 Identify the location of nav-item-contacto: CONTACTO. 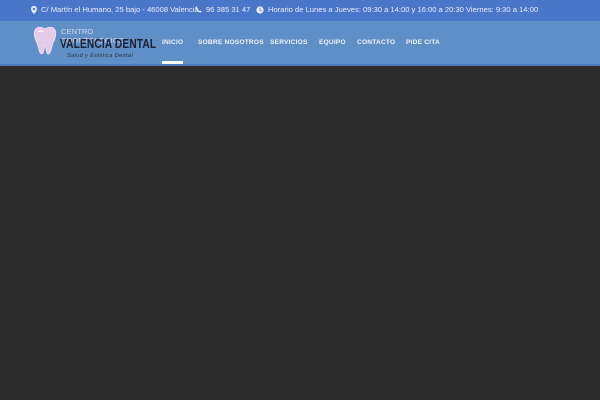
(376, 42).